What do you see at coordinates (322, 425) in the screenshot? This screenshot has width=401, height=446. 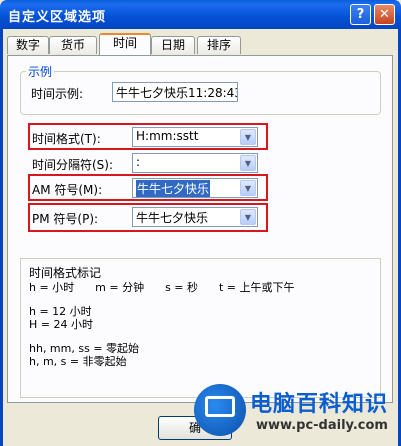 I see `watermark-url: www.pc-daily.com` at bounding box center [322, 425].